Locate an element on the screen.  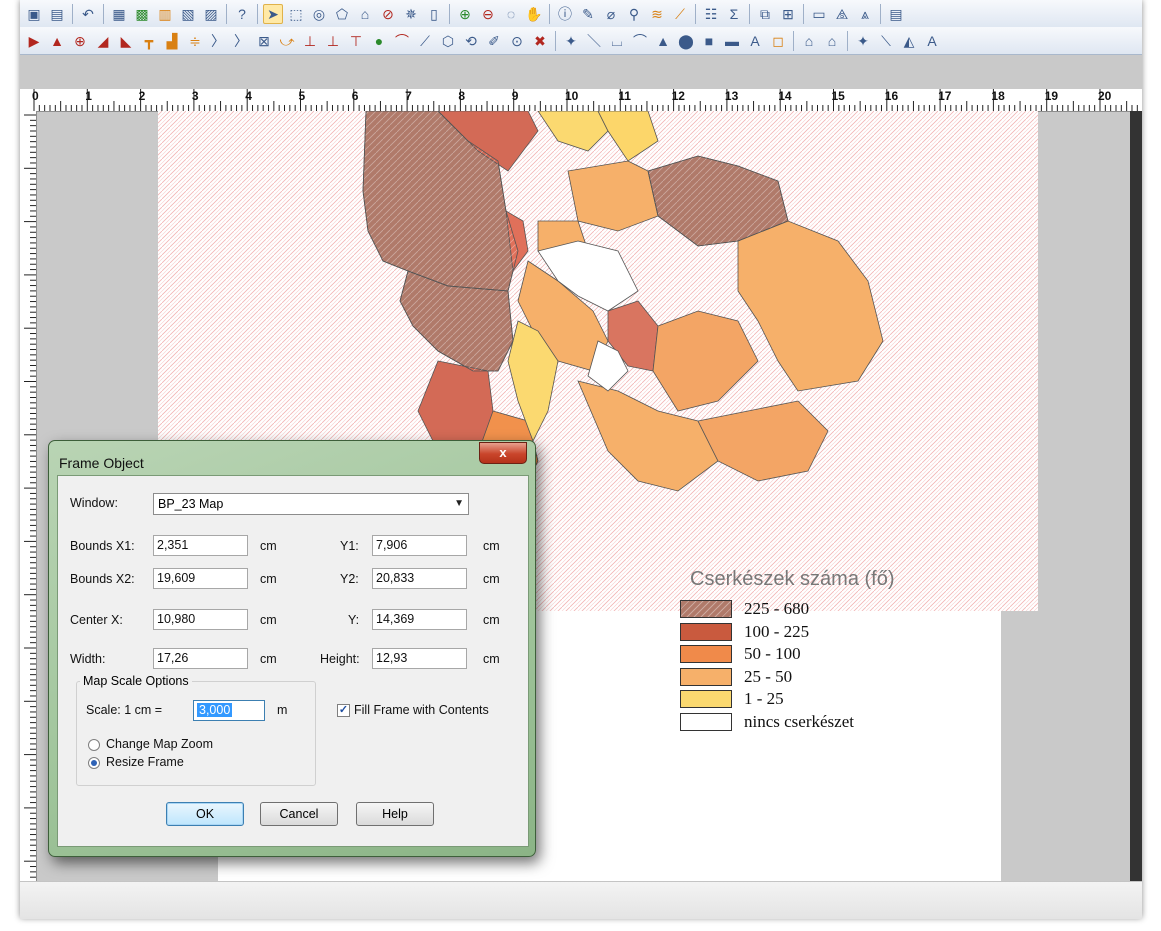
circle-fill-icon: ● is located at coordinates (379, 41).